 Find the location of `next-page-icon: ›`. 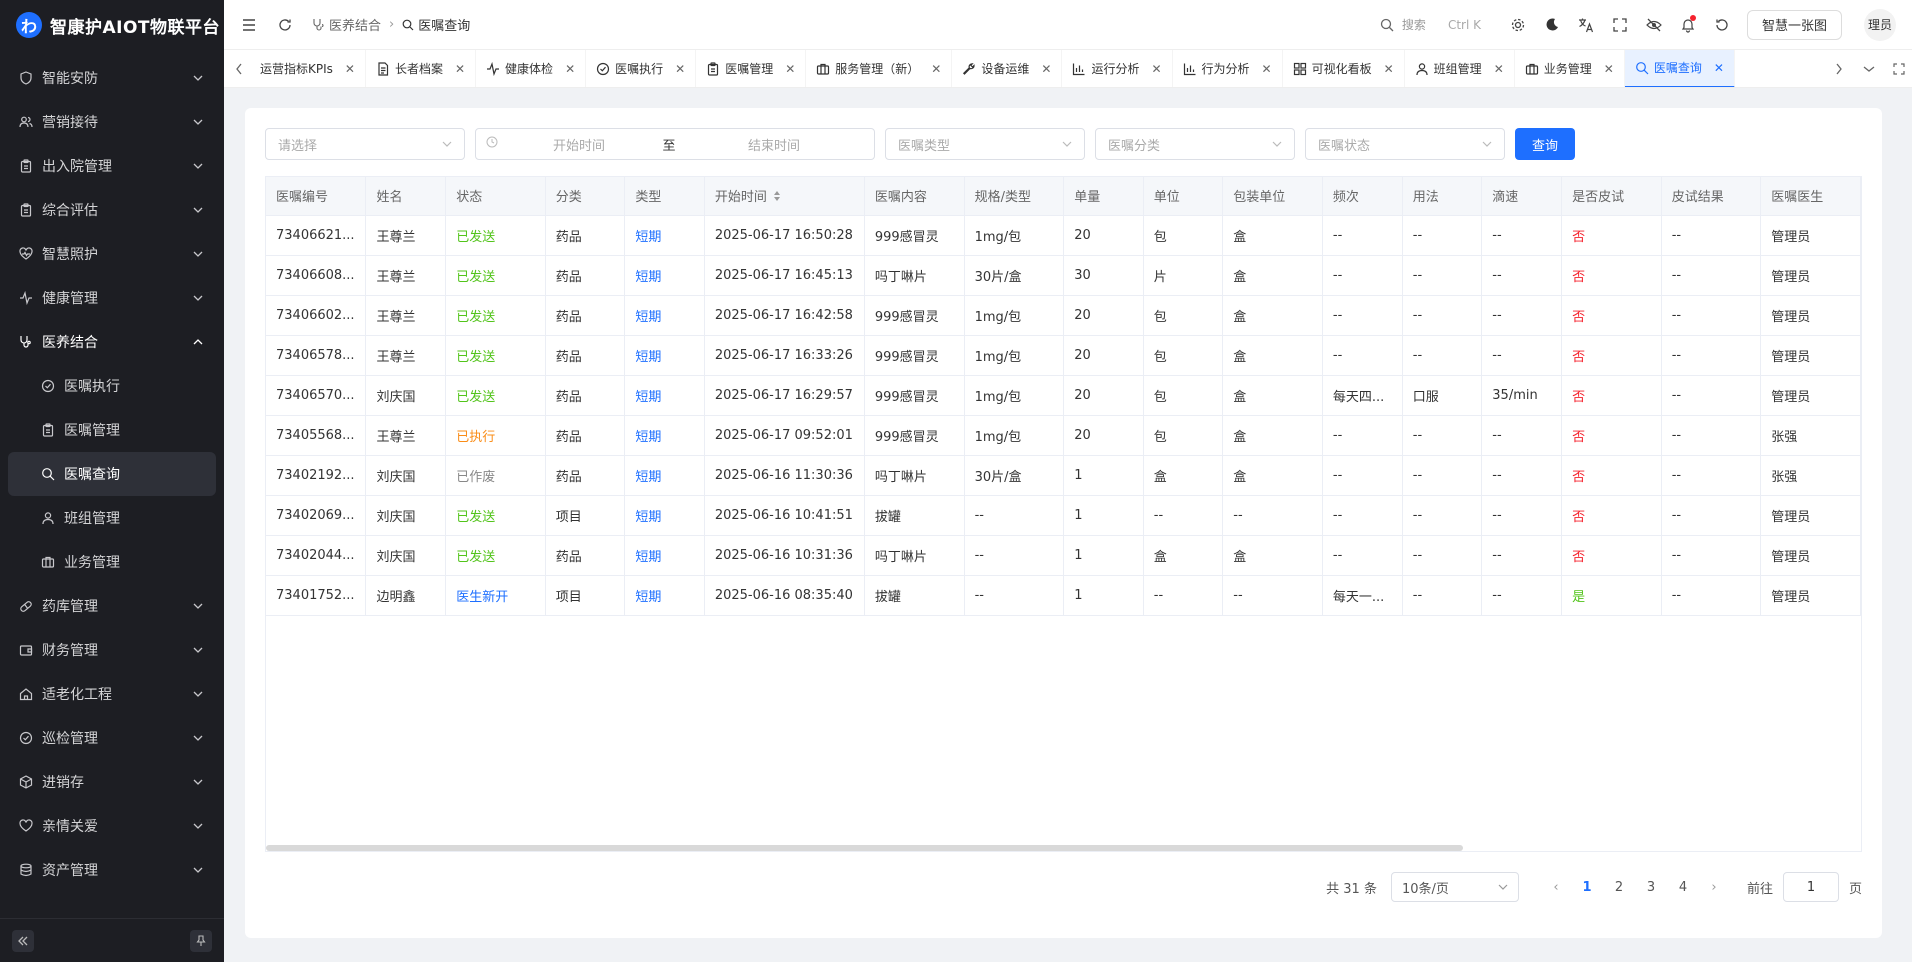

next-page-icon: › is located at coordinates (1714, 887).